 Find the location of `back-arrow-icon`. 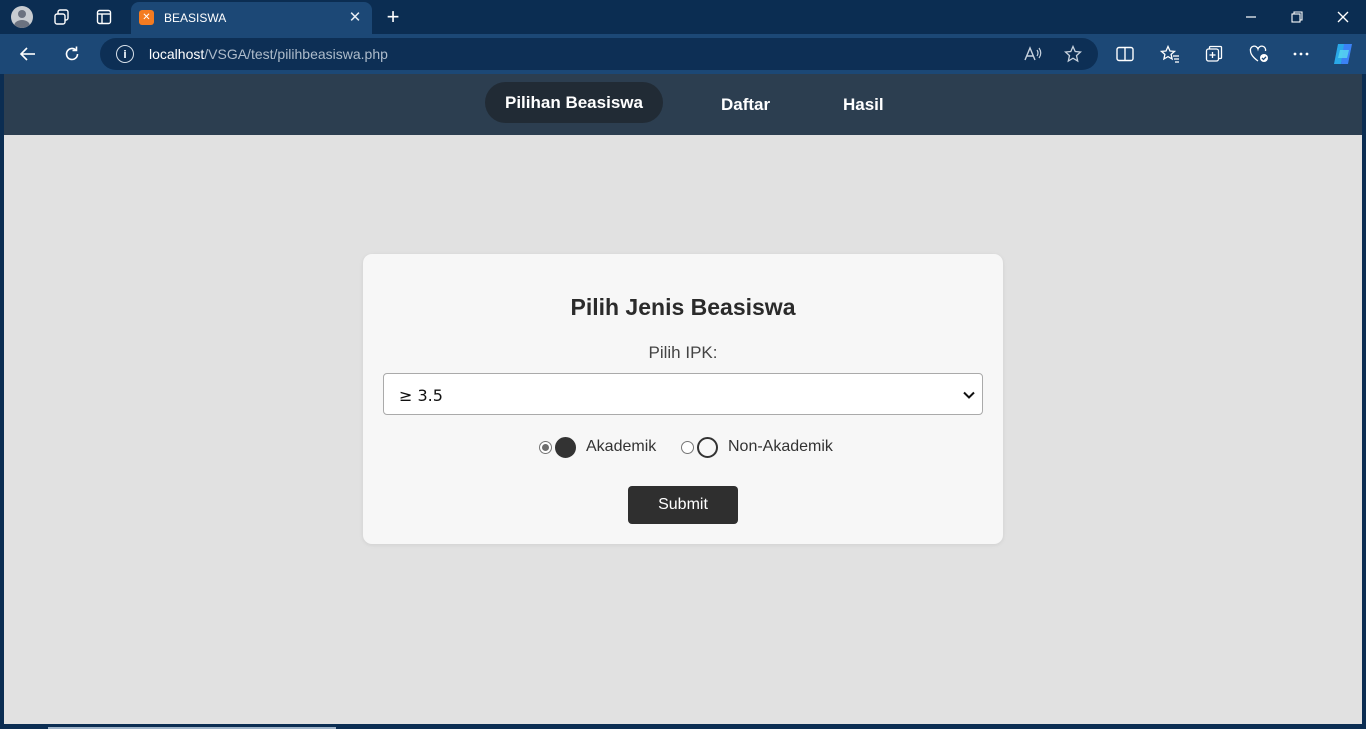

back-arrow-icon is located at coordinates (28, 54).